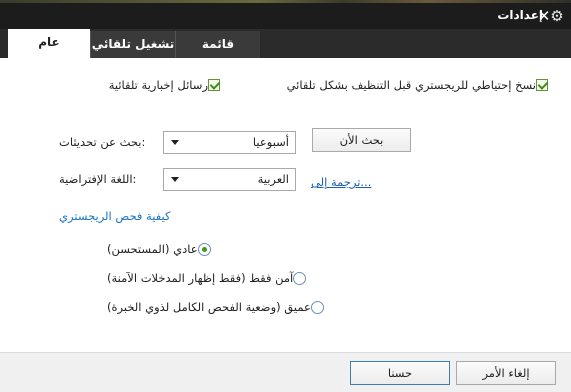 This screenshot has height=392, width=571. I want to click on default-language-label: :اللغة الإفتراضية, so click(98, 179).